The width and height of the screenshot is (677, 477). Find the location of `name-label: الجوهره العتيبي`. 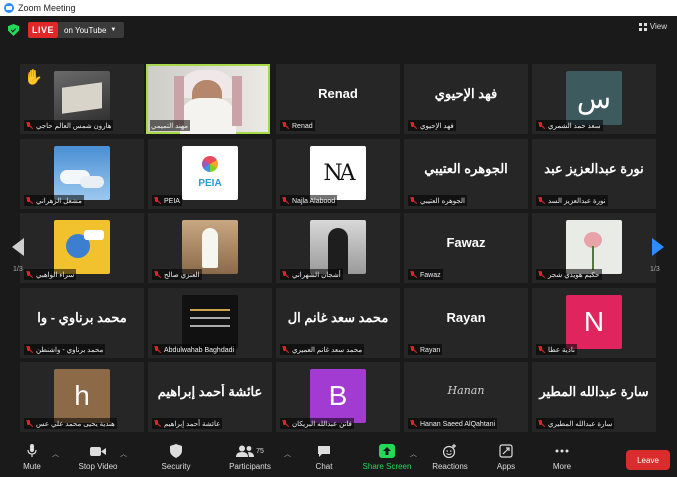

name-label: الجوهره العتيبي is located at coordinates (438, 200).